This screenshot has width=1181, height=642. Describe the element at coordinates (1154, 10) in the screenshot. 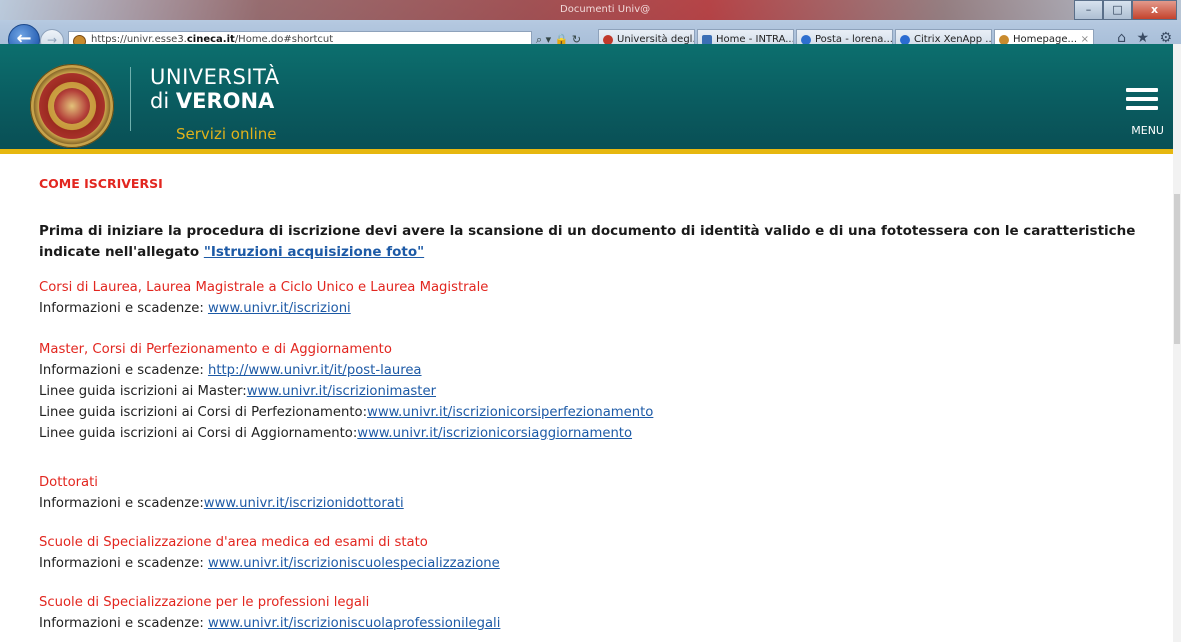

I see `close-window-button: x` at that location.